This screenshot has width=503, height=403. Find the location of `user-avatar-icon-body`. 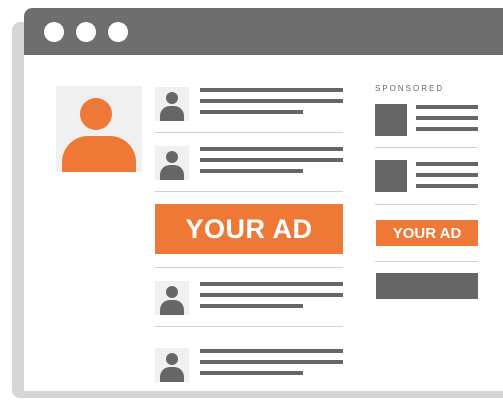

user-avatar-icon-body is located at coordinates (99, 154).